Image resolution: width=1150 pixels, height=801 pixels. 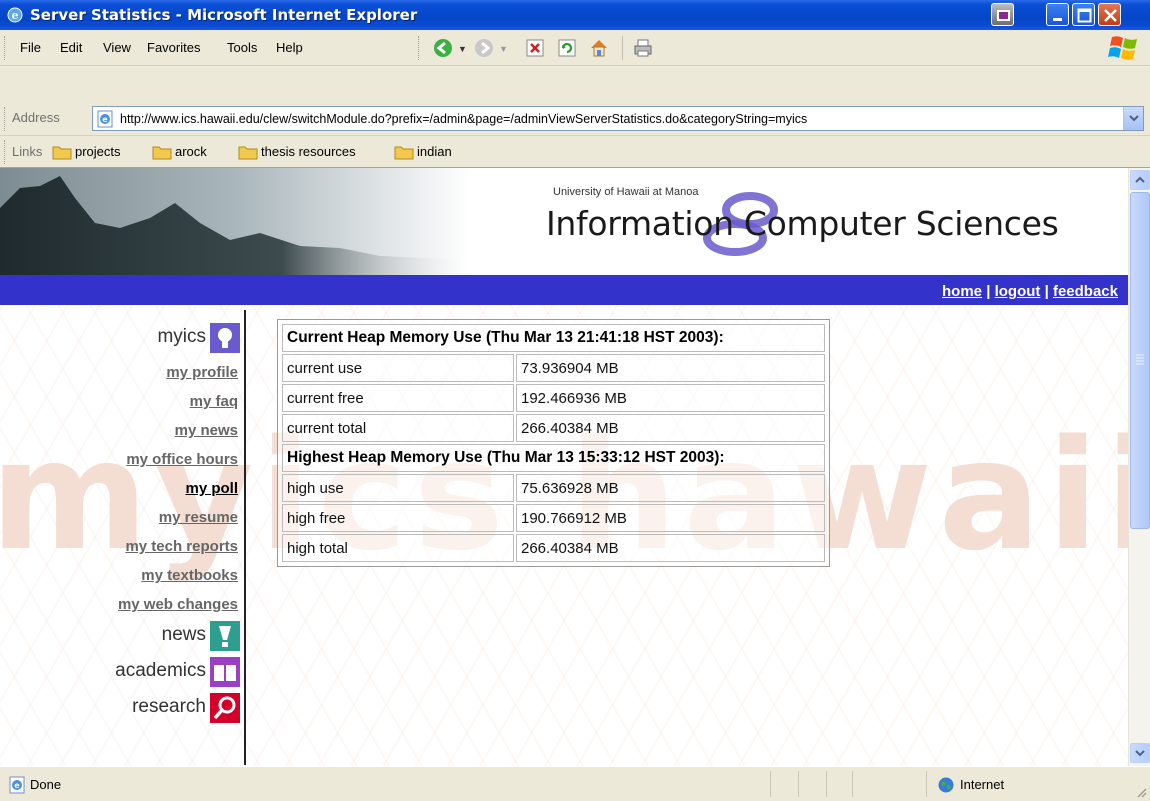 I want to click on sidebar-item-my-resume: my resume, so click(x=198, y=517).